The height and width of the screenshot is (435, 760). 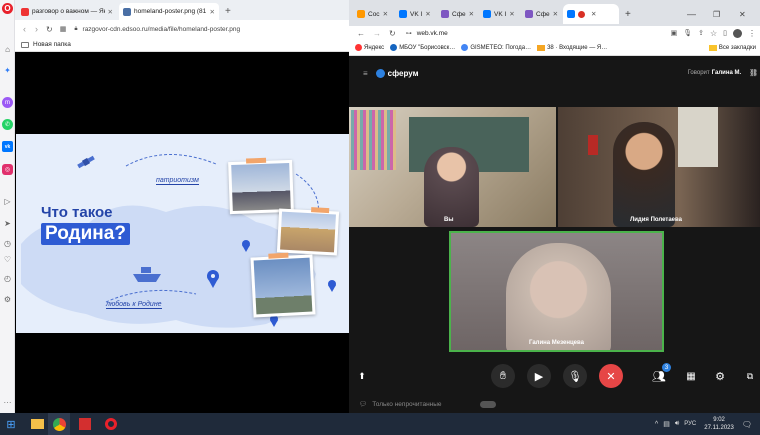 What do you see at coordinates (7, 402) in the screenshot?
I see `more-icon: ···` at bounding box center [7, 402].